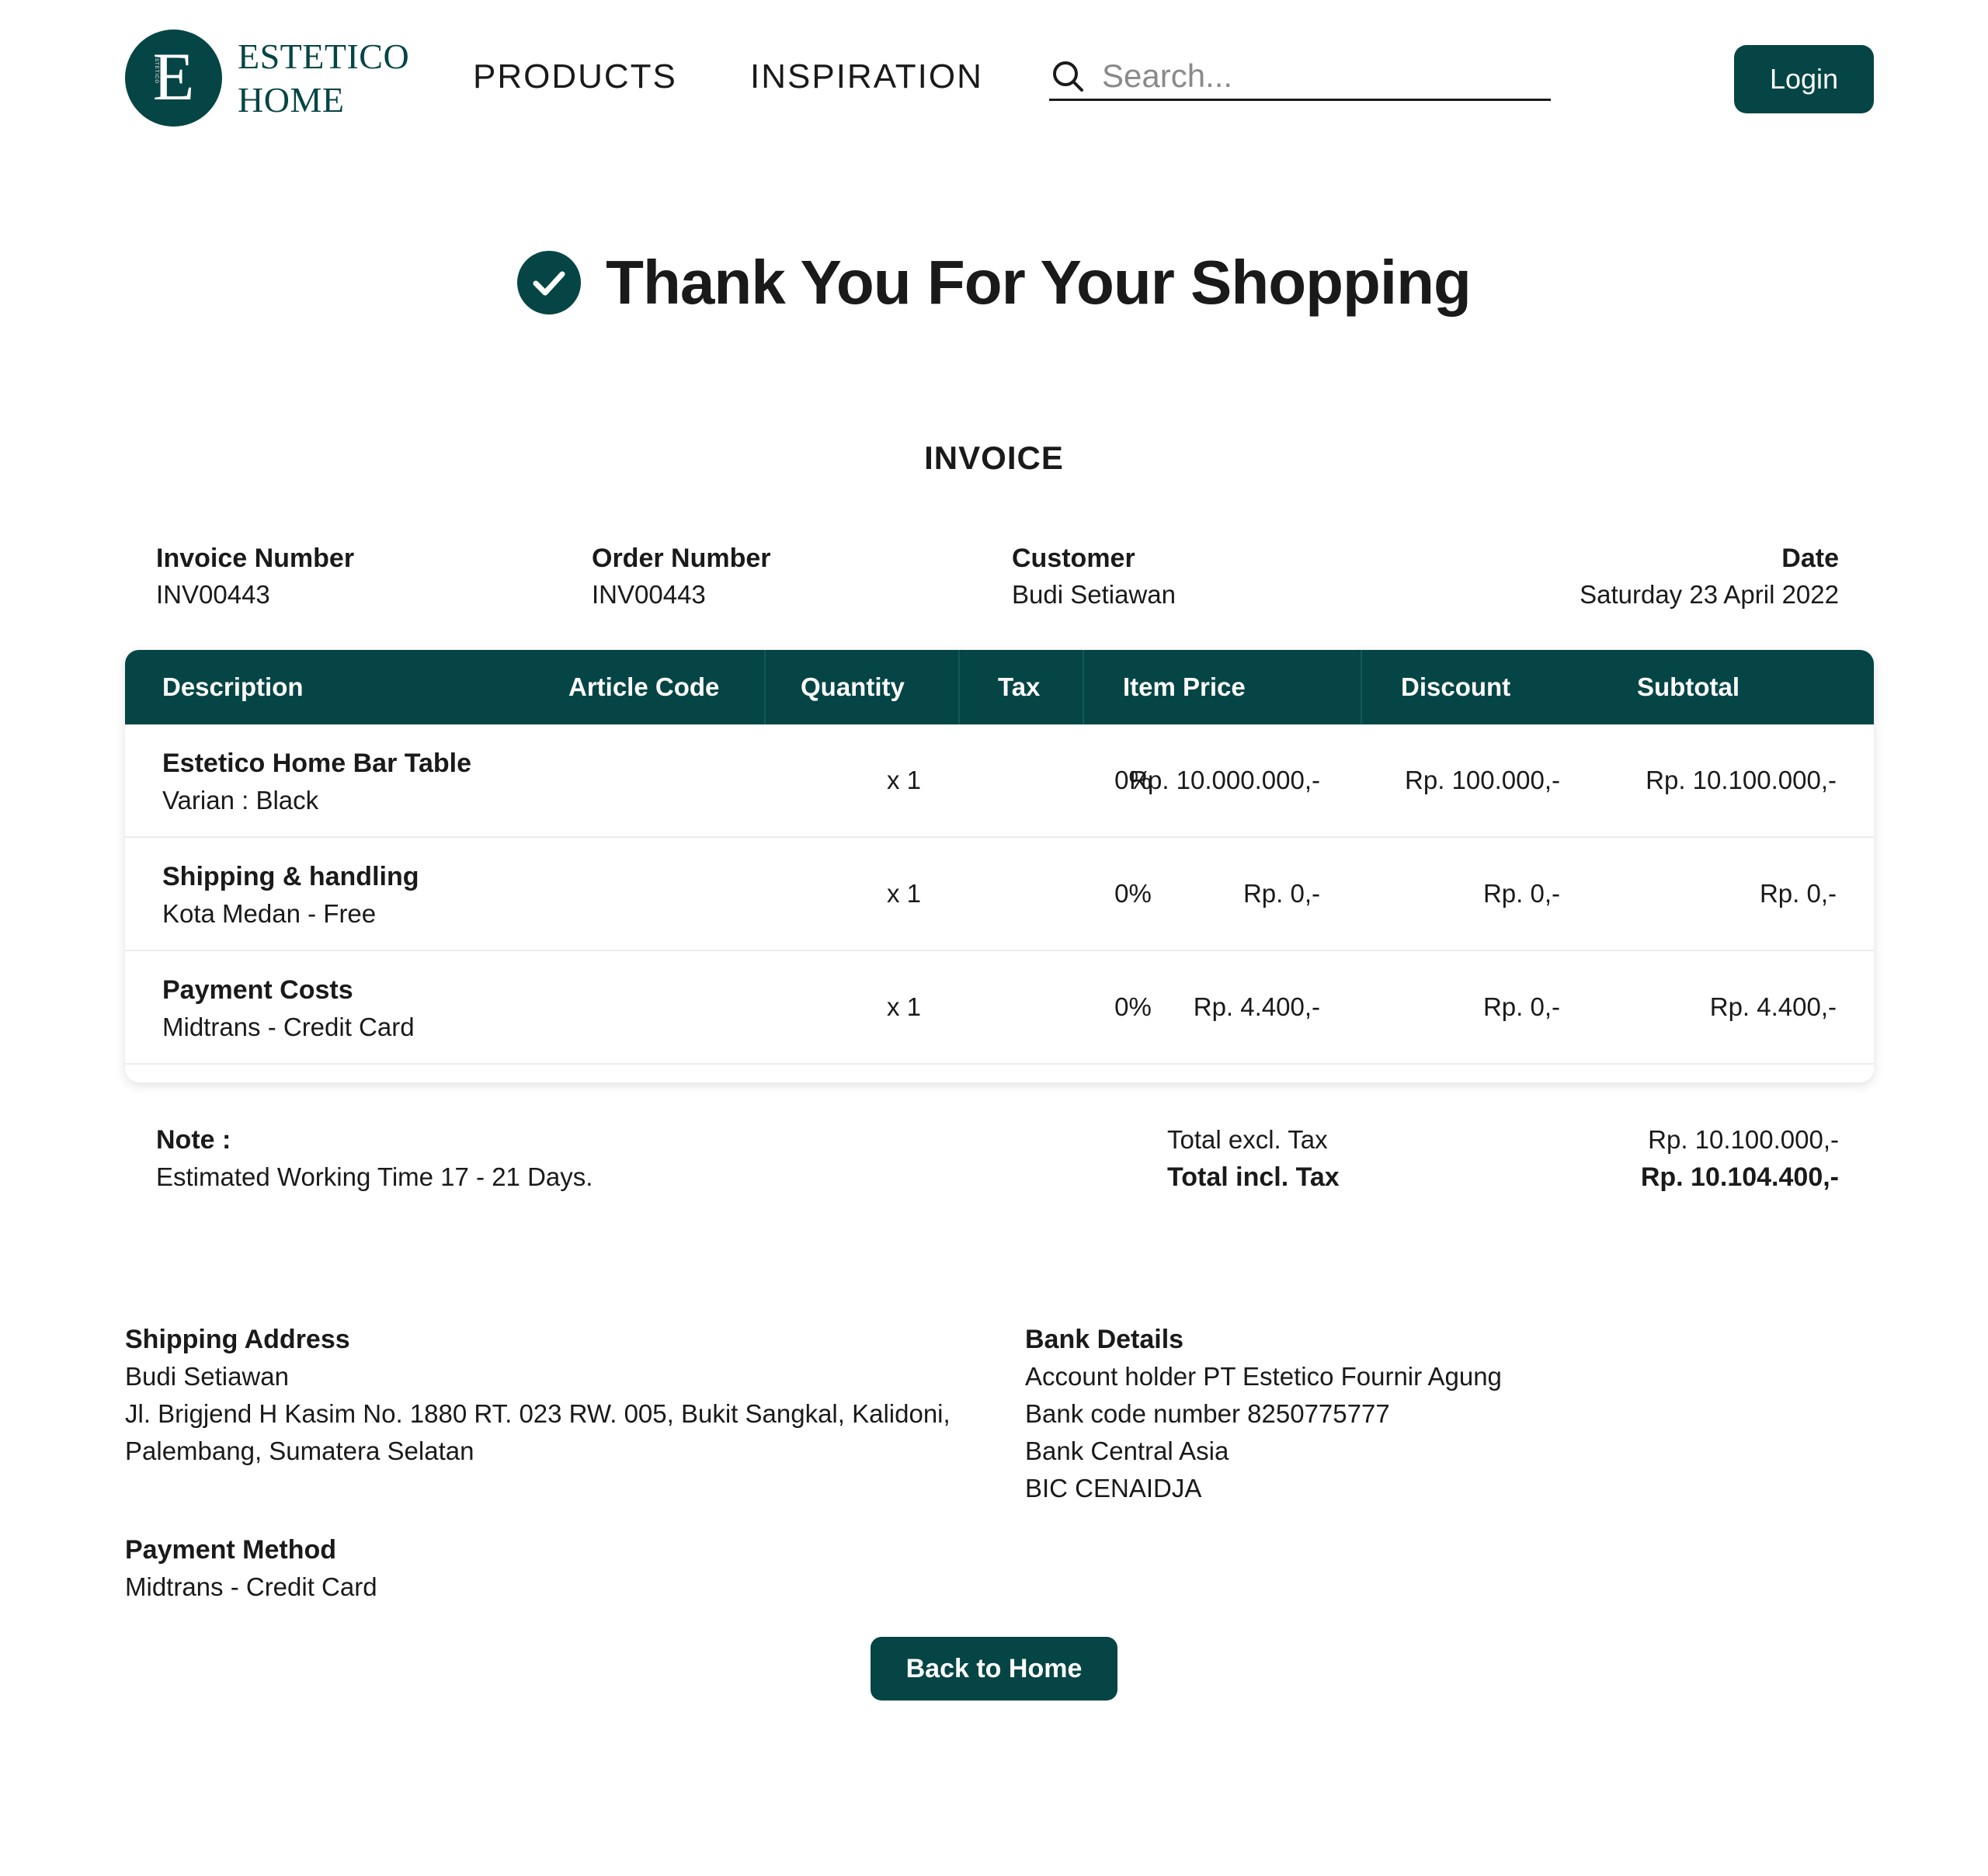  What do you see at coordinates (288, 1027) in the screenshot?
I see `row-subtitle: Midtrans - Credit Card` at bounding box center [288, 1027].